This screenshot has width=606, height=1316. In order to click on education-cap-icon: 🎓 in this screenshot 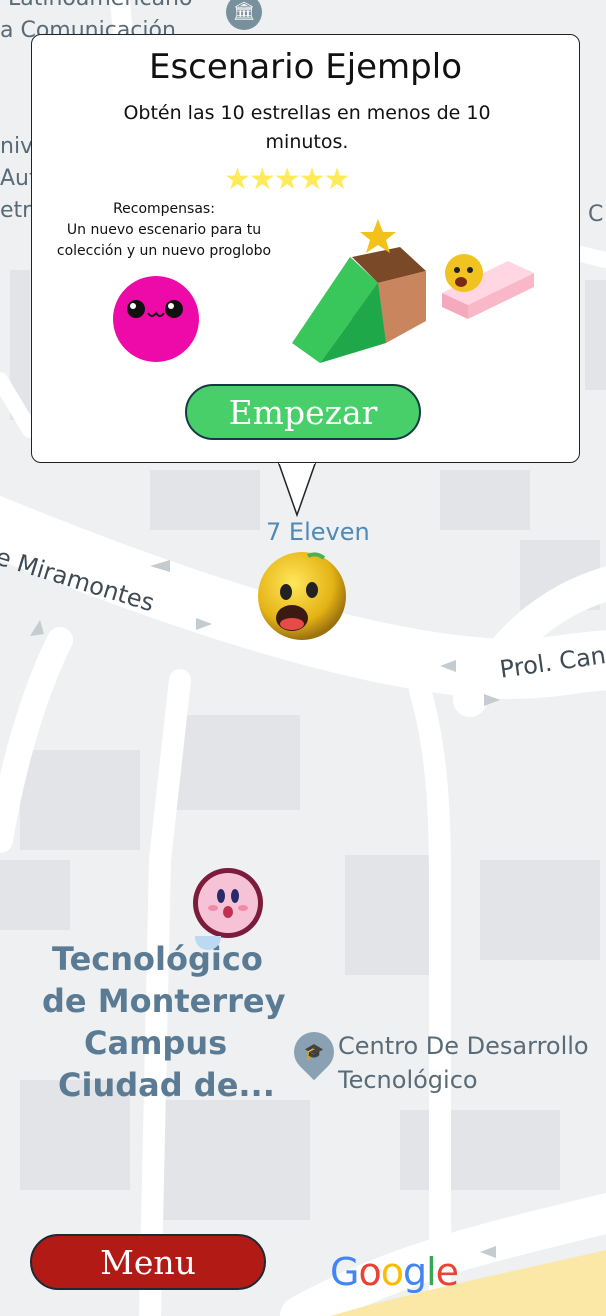, I will do `click(314, 1051)`.